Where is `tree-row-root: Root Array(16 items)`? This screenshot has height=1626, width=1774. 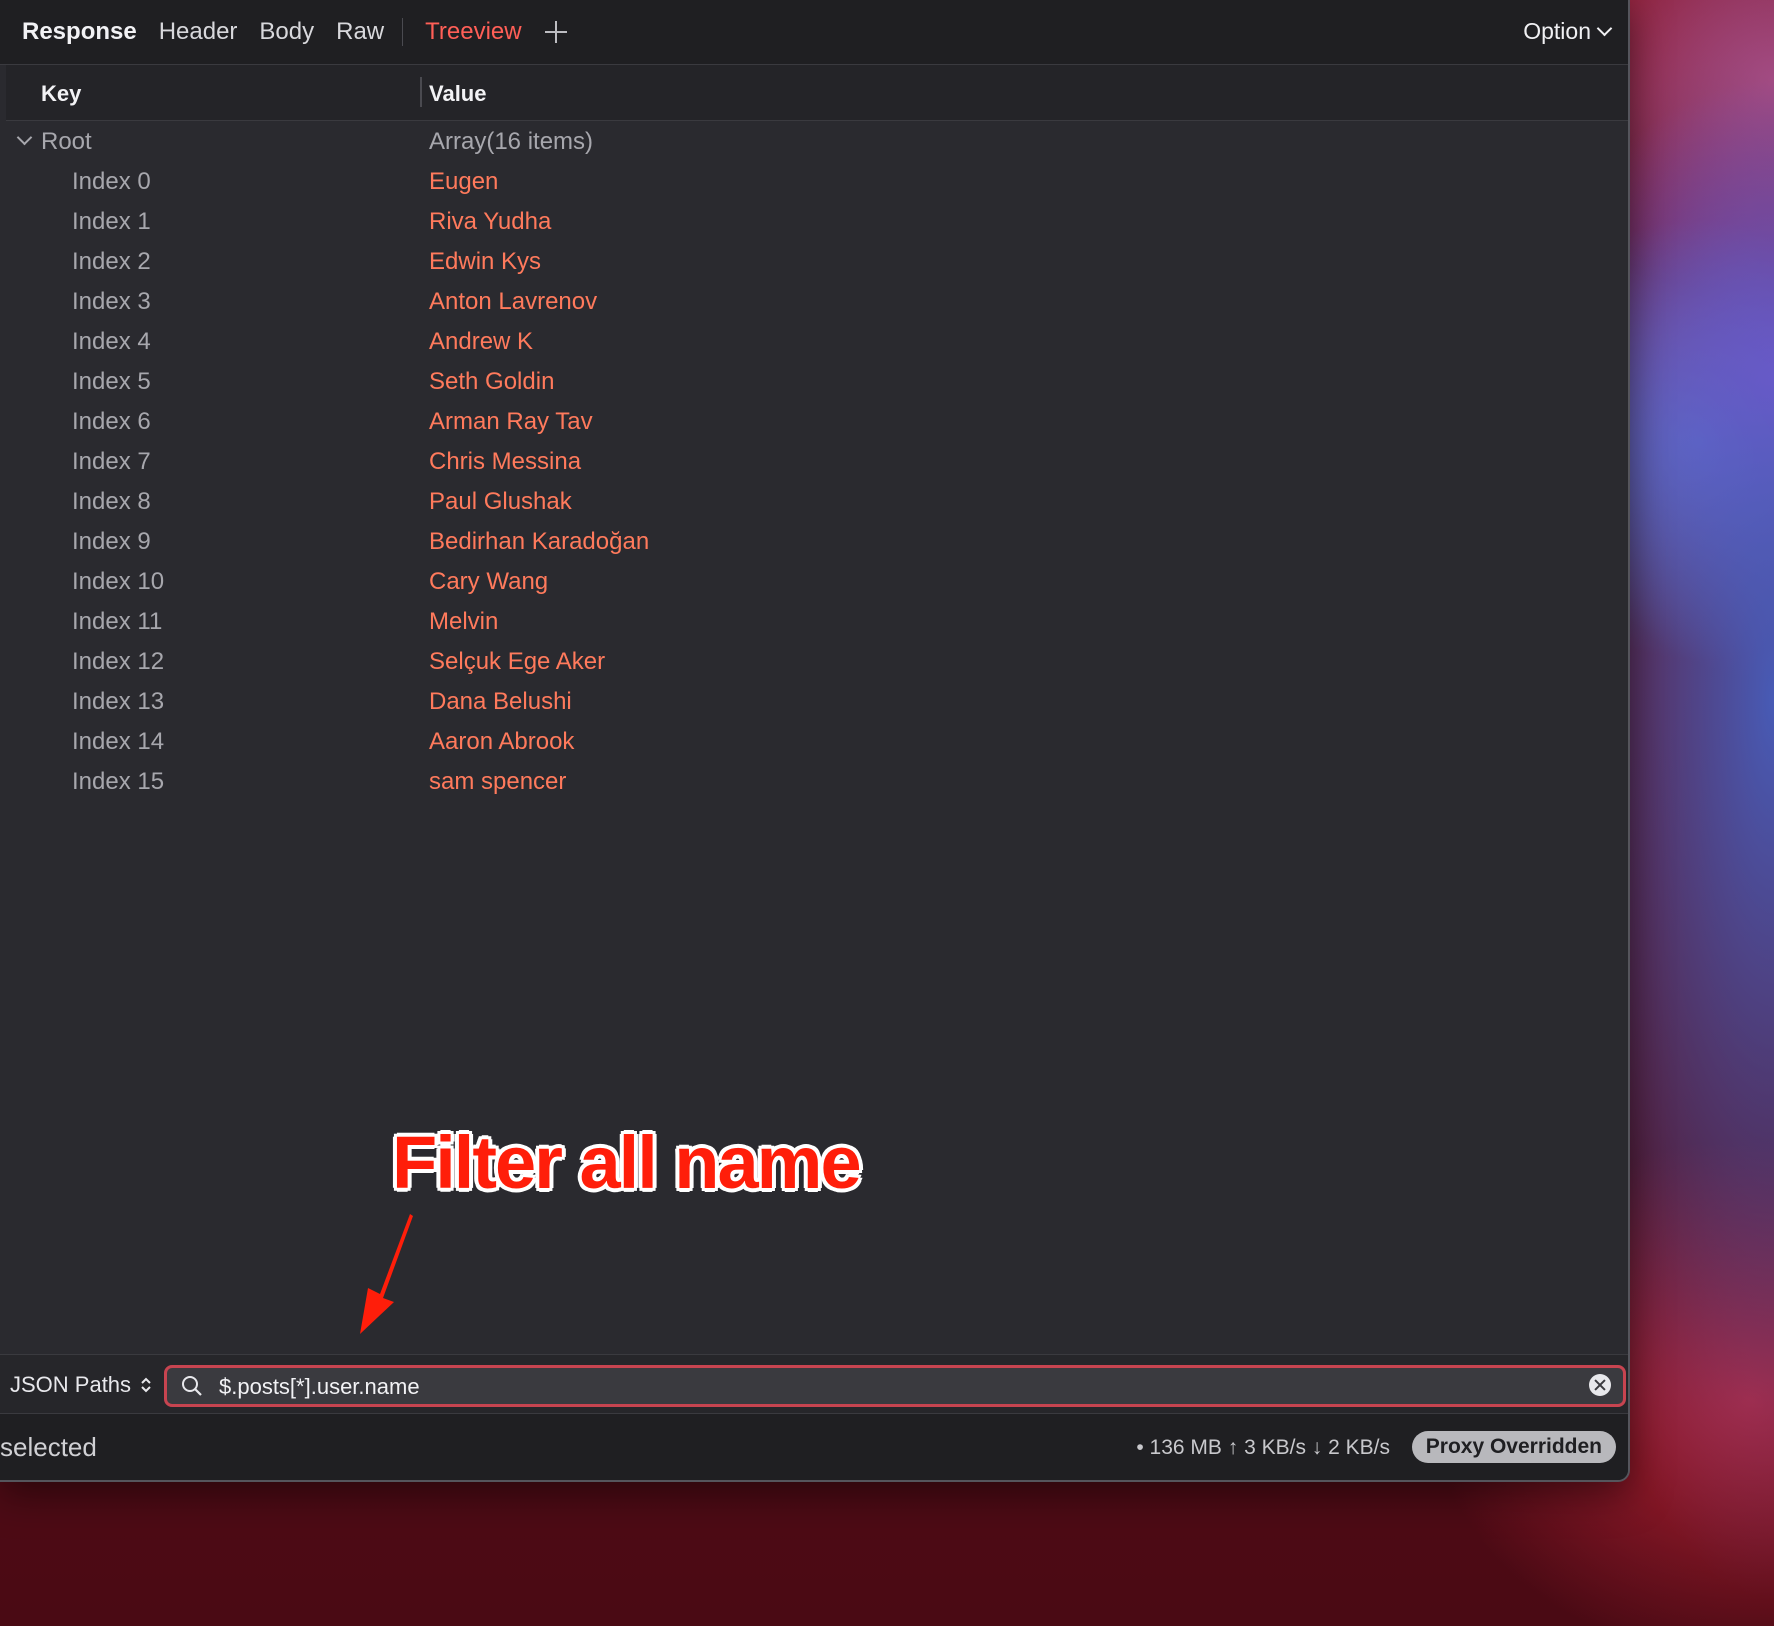
tree-row-root: Root Array(16 items) is located at coordinates (817, 141).